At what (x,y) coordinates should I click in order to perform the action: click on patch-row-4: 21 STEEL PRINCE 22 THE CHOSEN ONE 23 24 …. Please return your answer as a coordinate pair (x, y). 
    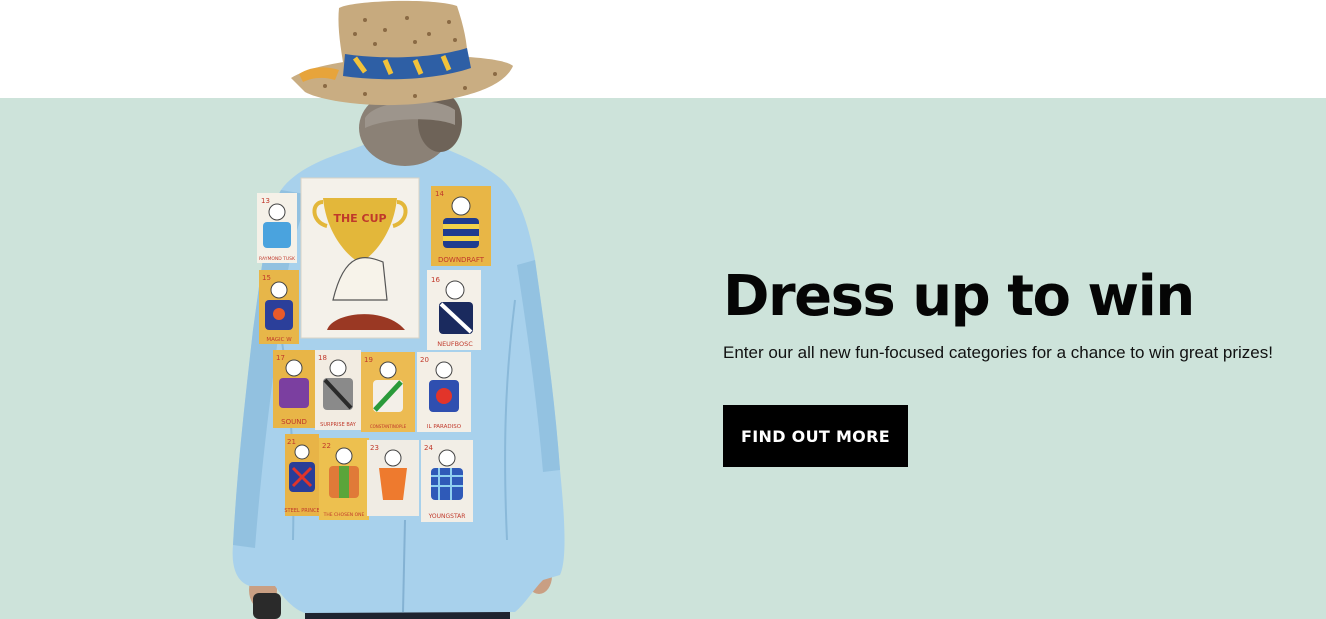
    Looking at the image, I should click on (378, 478).